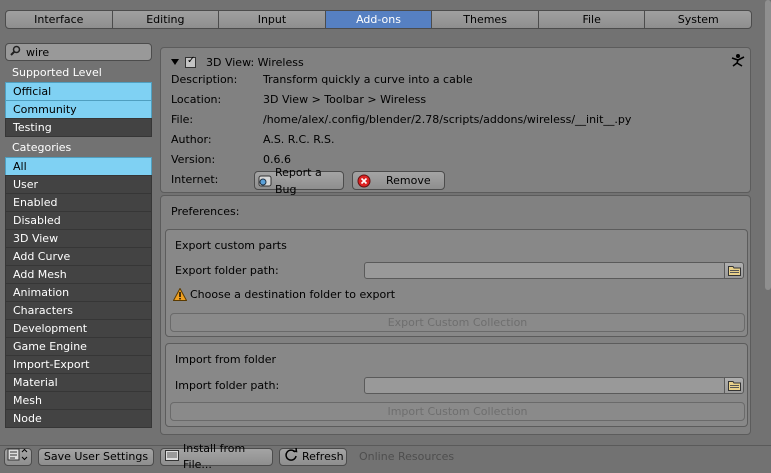 This screenshot has width=771, height=473. I want to click on internet-label: Internet:, so click(195, 179).